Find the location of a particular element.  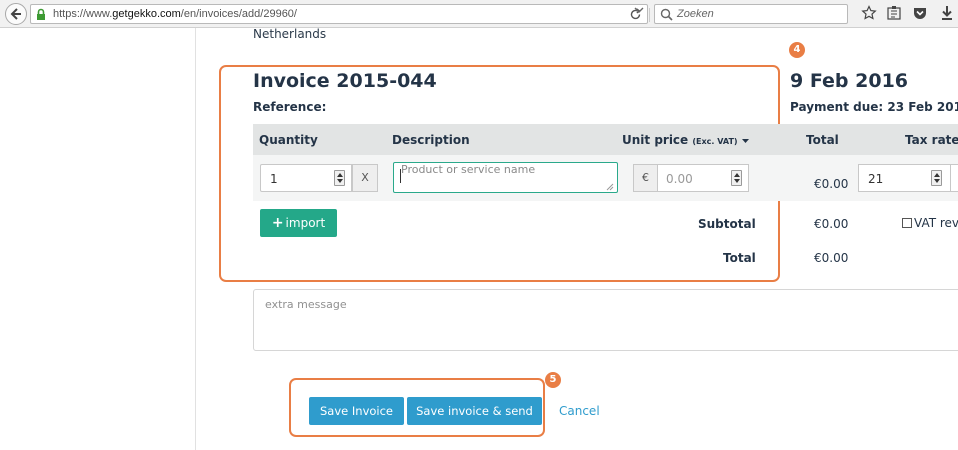

extra-message-input is located at coordinates (605, 320).